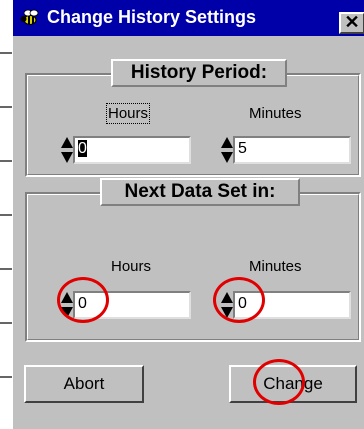  I want to click on history-minutes-spinner, so click(227, 150).